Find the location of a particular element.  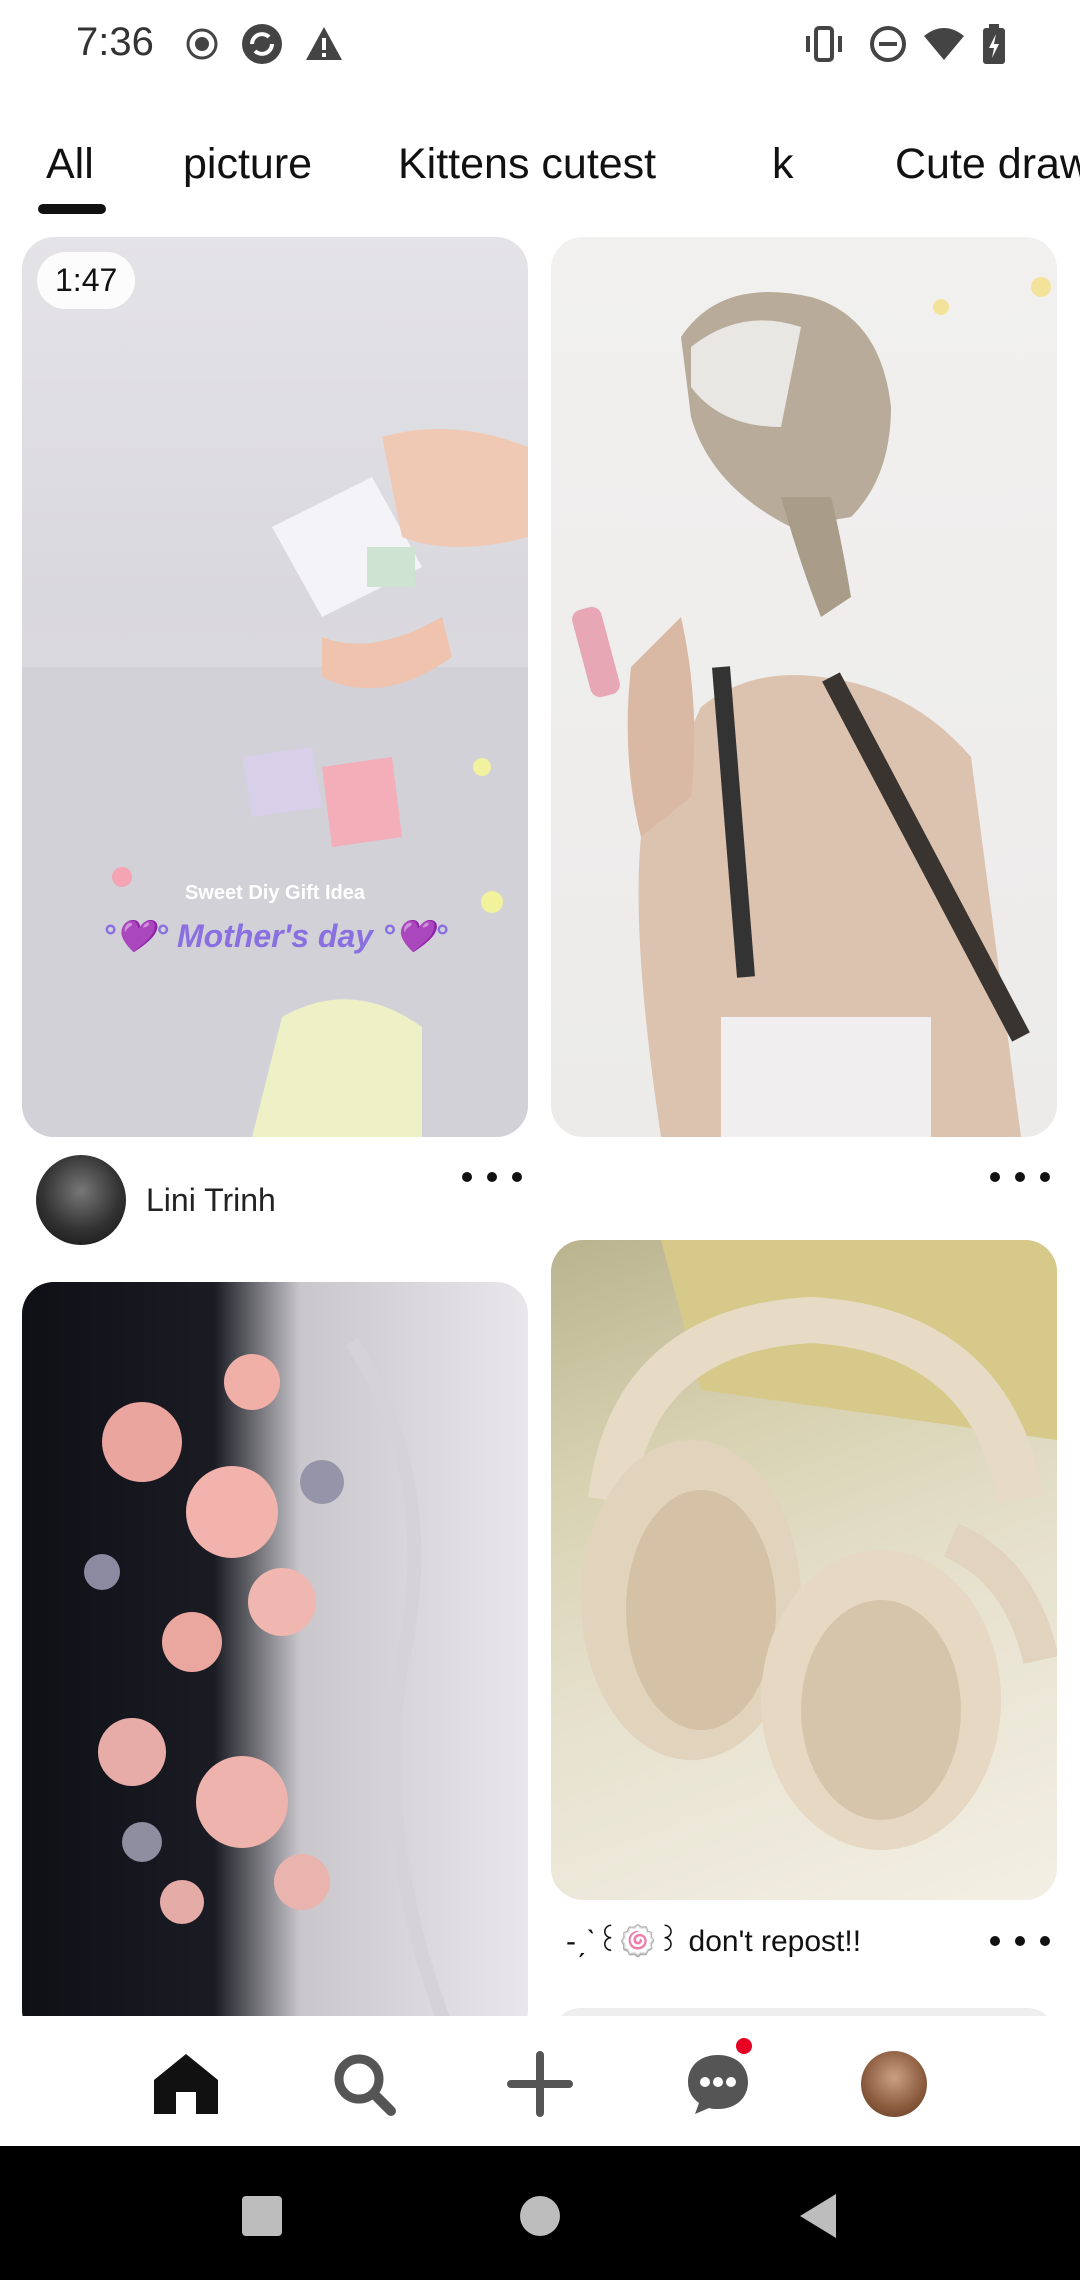

system-navigation-bar is located at coordinates (540, 2213).